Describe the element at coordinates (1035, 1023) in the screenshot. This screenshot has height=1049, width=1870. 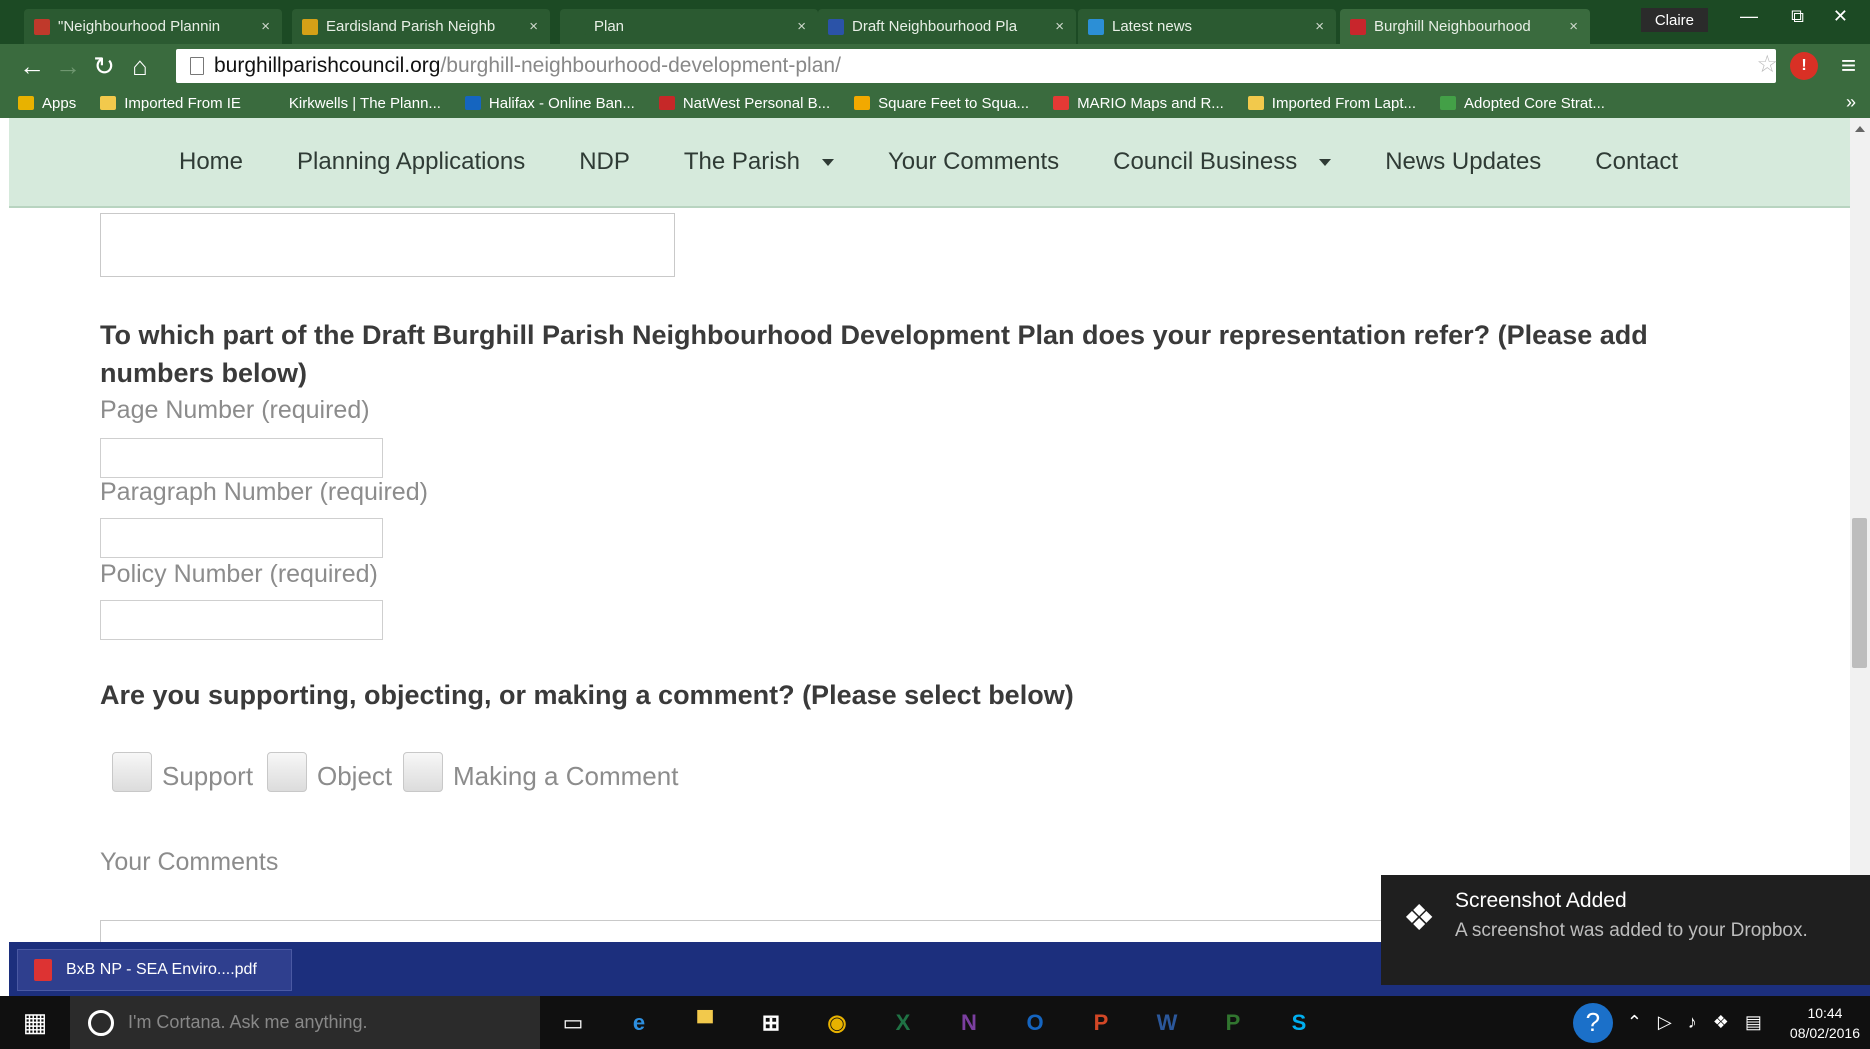
I see `outlook-icon: O` at that location.